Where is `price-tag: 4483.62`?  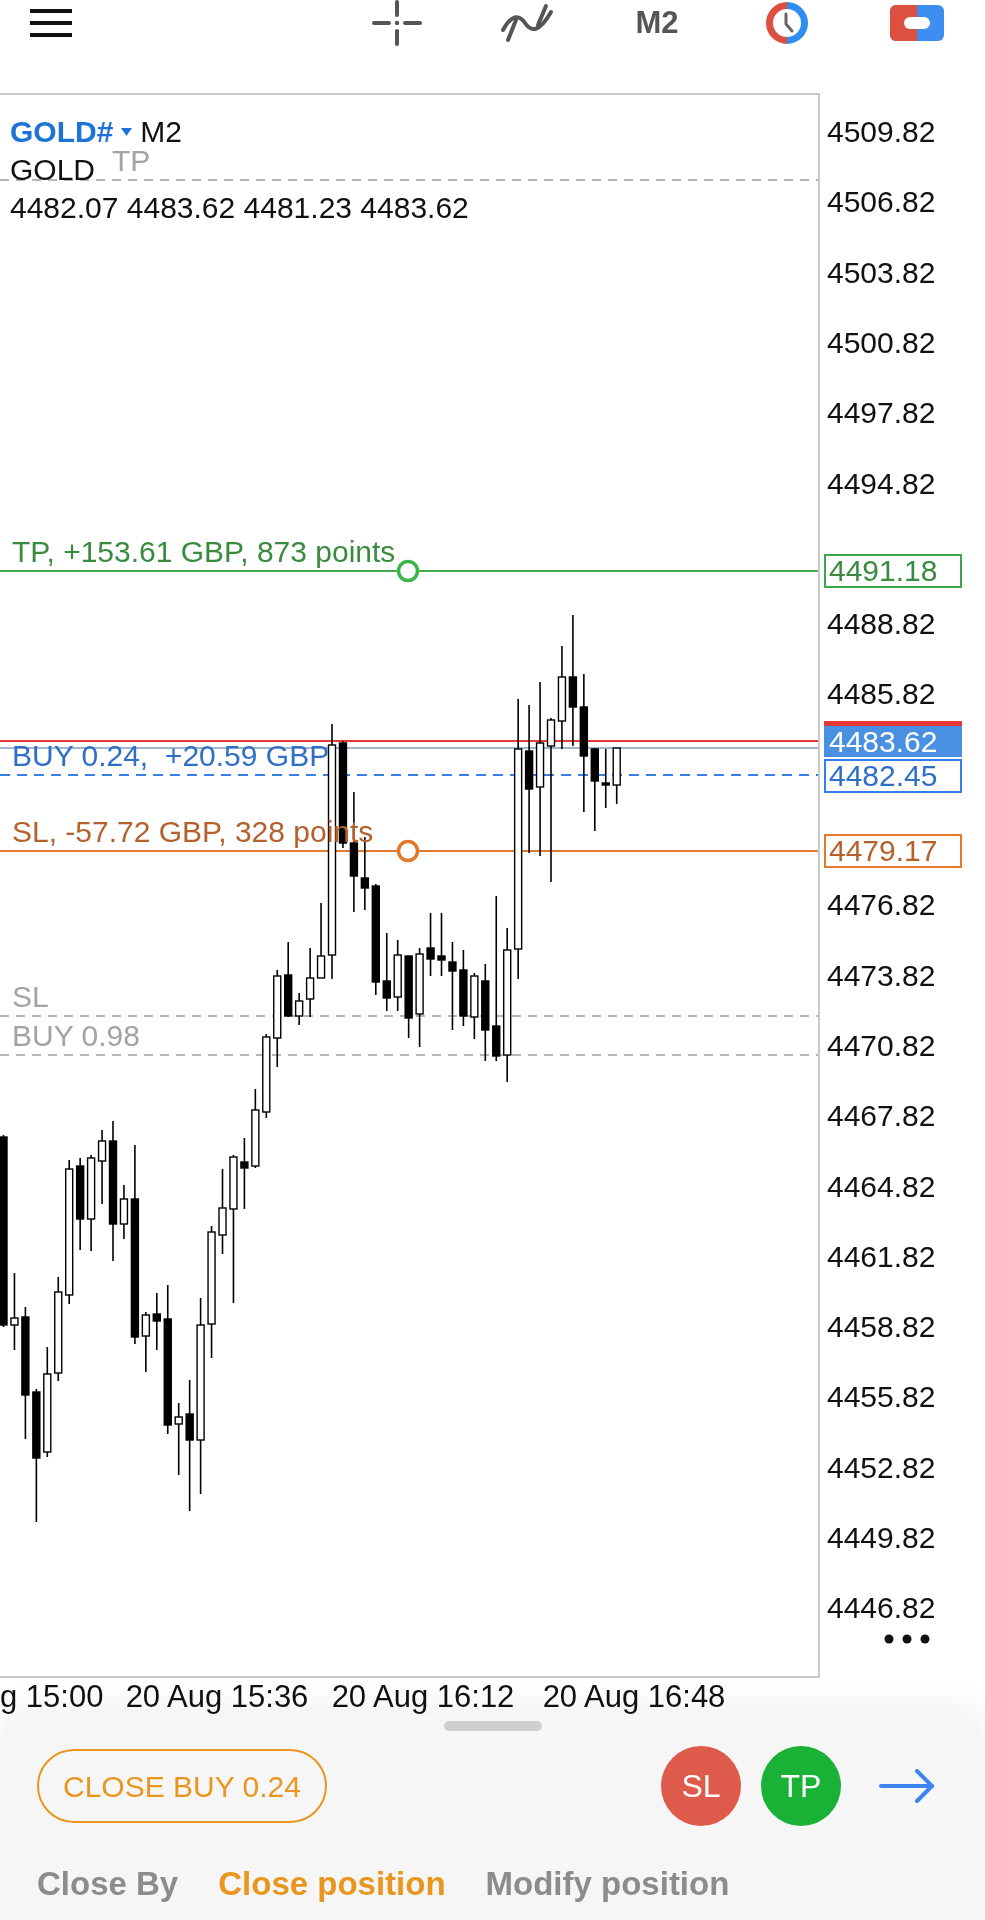
price-tag: 4483.62 is located at coordinates (893, 739).